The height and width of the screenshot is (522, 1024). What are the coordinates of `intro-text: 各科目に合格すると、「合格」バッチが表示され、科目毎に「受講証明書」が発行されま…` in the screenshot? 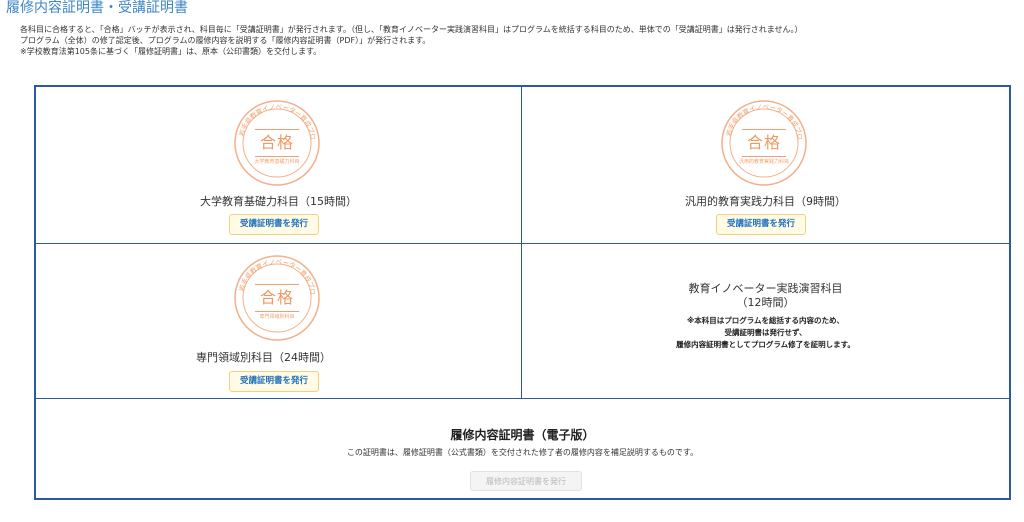 It's located at (411, 40).